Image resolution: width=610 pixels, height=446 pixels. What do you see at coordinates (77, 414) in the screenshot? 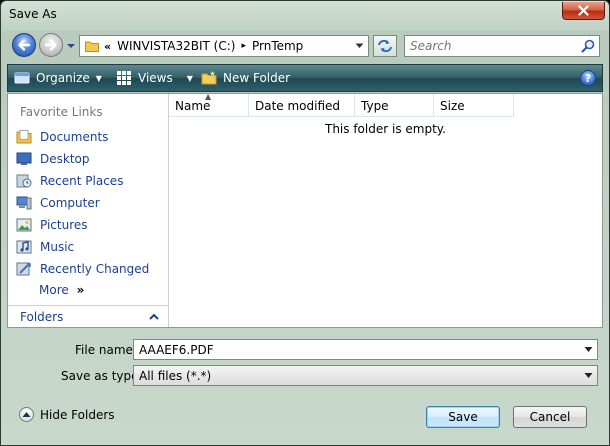
I see `hide-folders-label: Hide Folders` at bounding box center [77, 414].